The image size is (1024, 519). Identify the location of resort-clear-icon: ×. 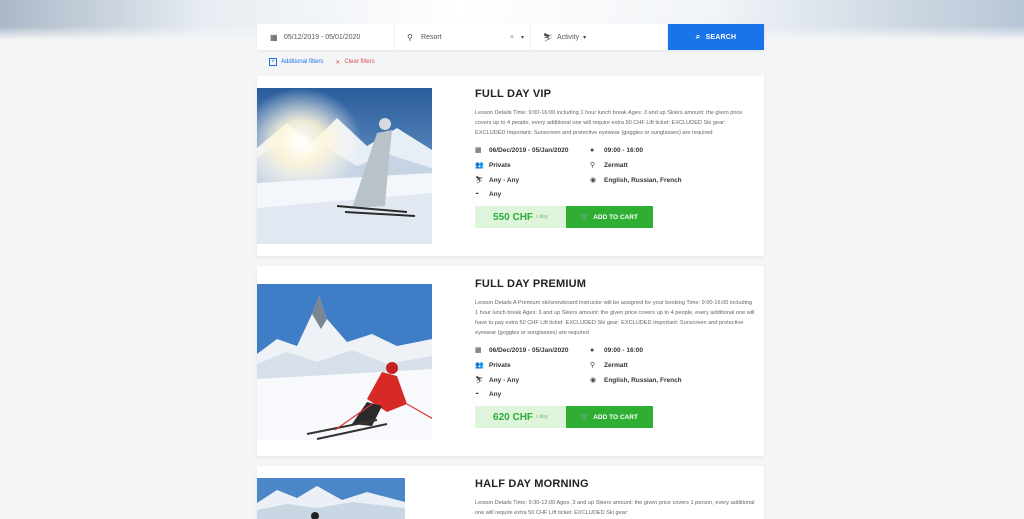
(512, 37).